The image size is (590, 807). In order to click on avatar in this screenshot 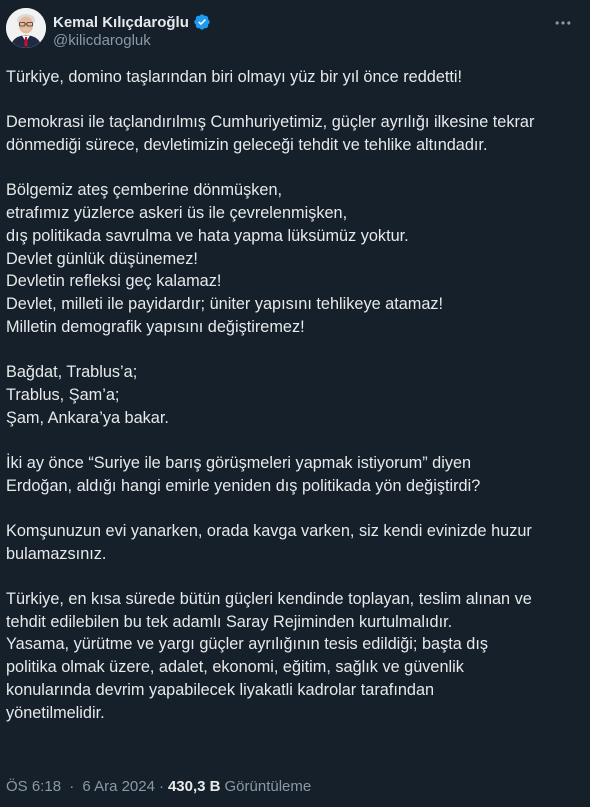, I will do `click(26, 28)`.